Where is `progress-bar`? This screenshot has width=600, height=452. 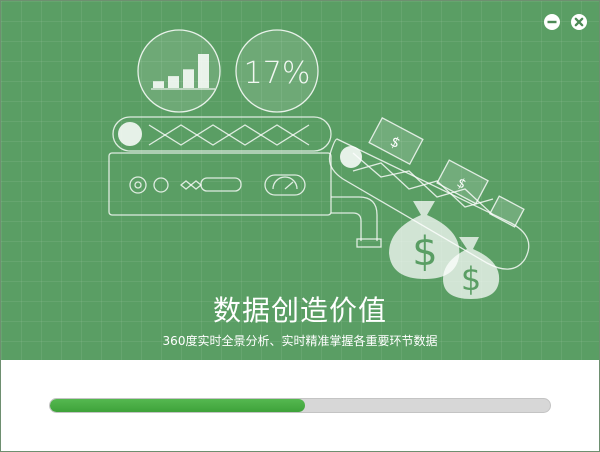 progress-bar is located at coordinates (300, 405).